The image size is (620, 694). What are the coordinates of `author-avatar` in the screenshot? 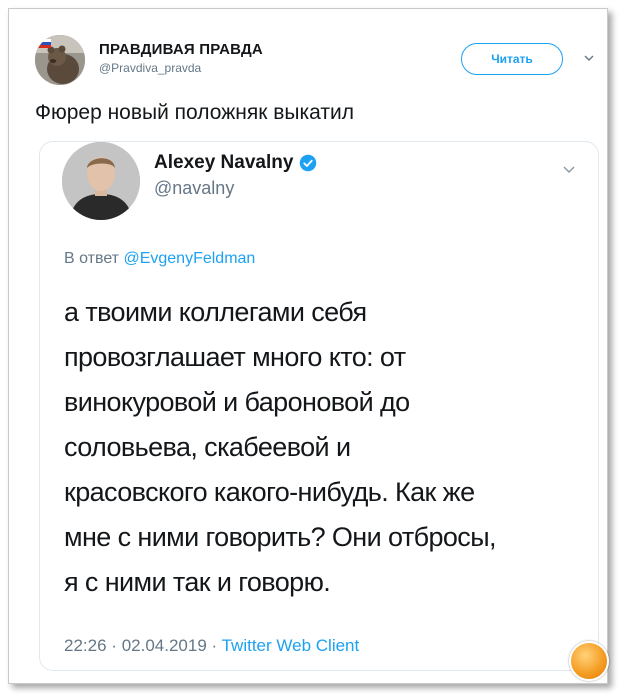 It's located at (60, 60).